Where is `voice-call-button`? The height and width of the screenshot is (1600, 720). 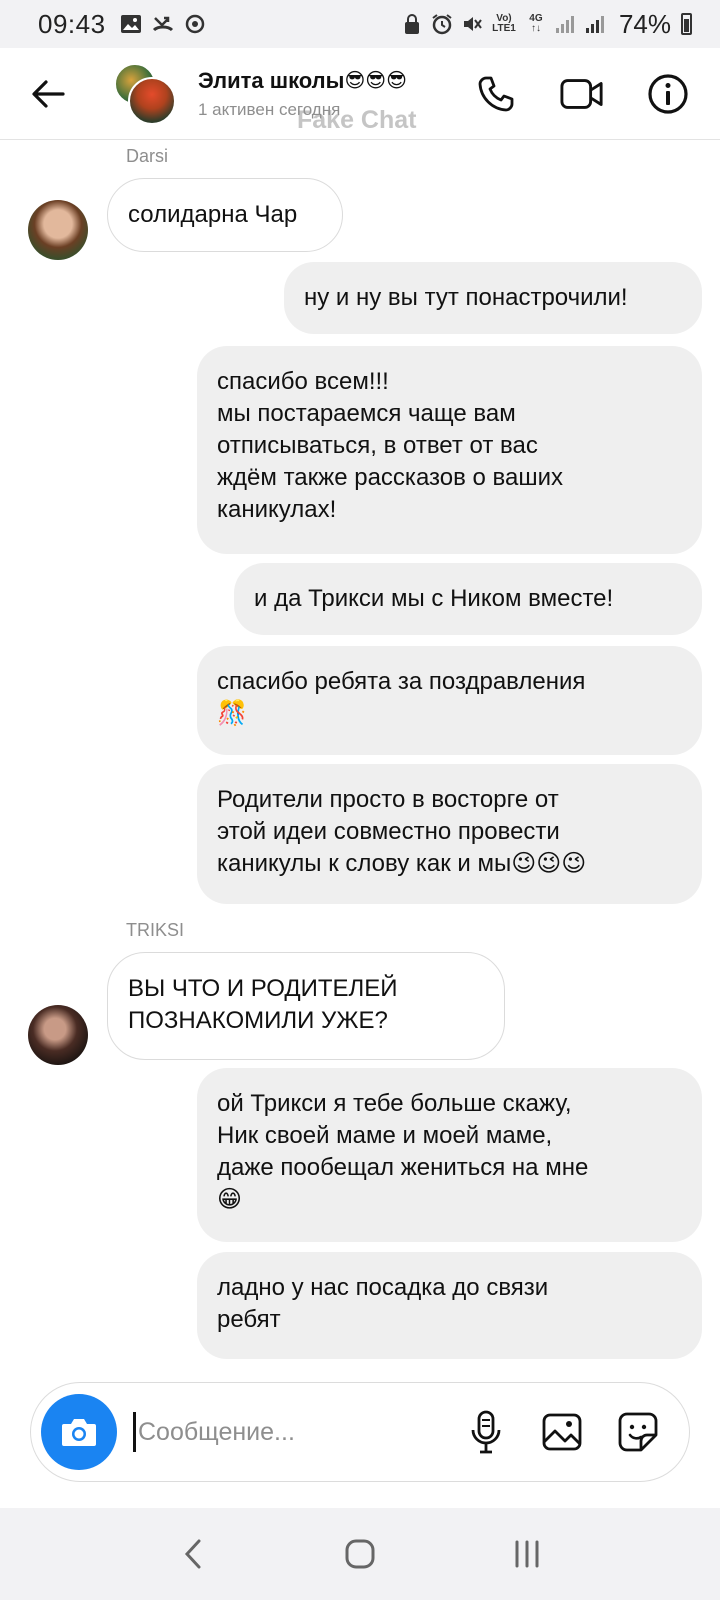
voice-call-button is located at coordinates (496, 94).